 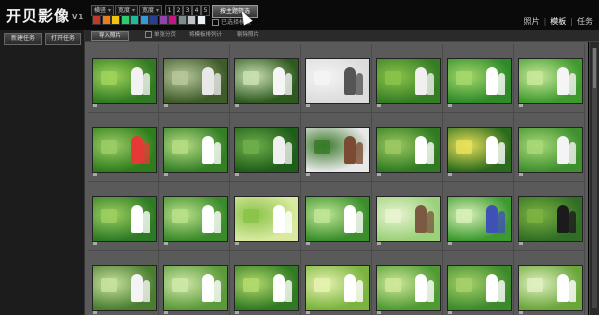 I want to click on single-page-option: 单张分页, so click(x=160, y=35).